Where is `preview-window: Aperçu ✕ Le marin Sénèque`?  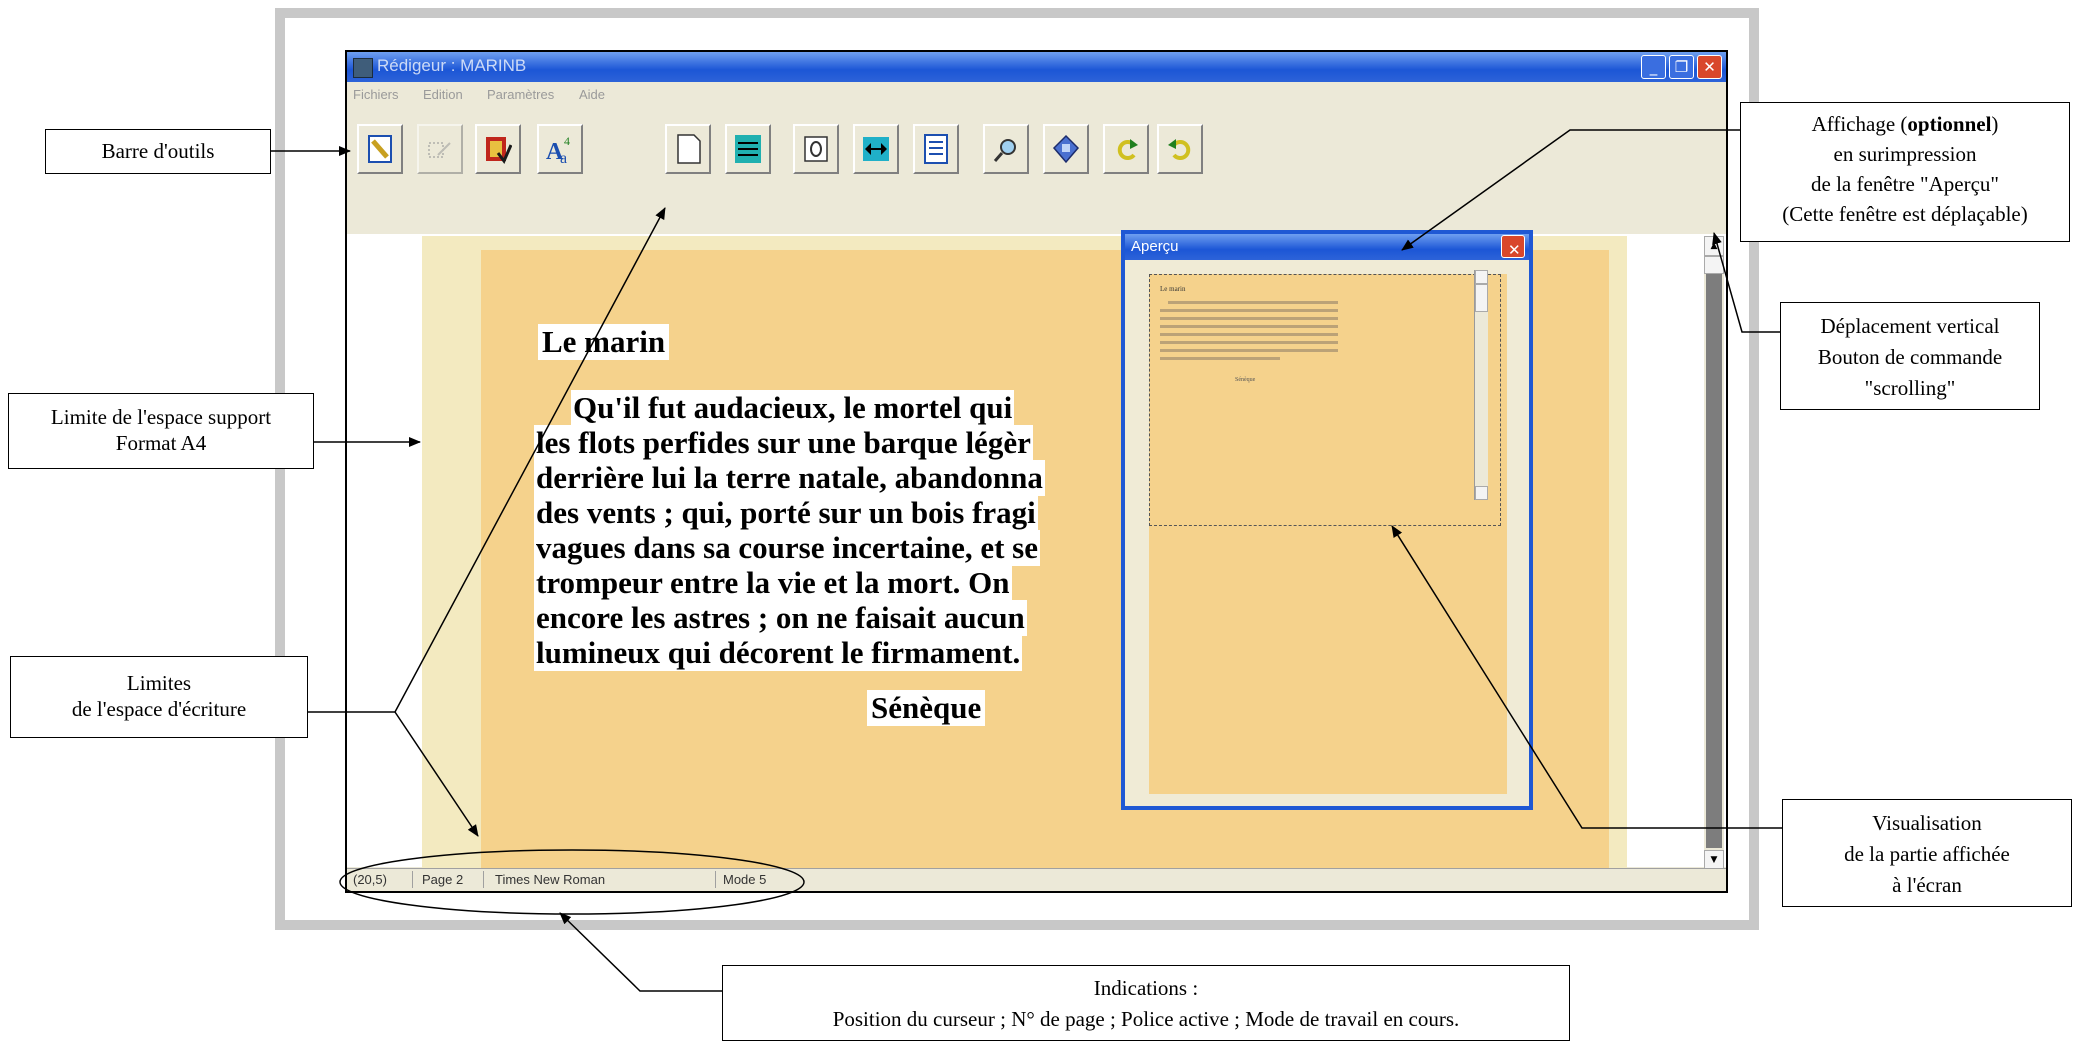 preview-window: Aperçu ✕ Le marin Sénèque is located at coordinates (1327, 520).